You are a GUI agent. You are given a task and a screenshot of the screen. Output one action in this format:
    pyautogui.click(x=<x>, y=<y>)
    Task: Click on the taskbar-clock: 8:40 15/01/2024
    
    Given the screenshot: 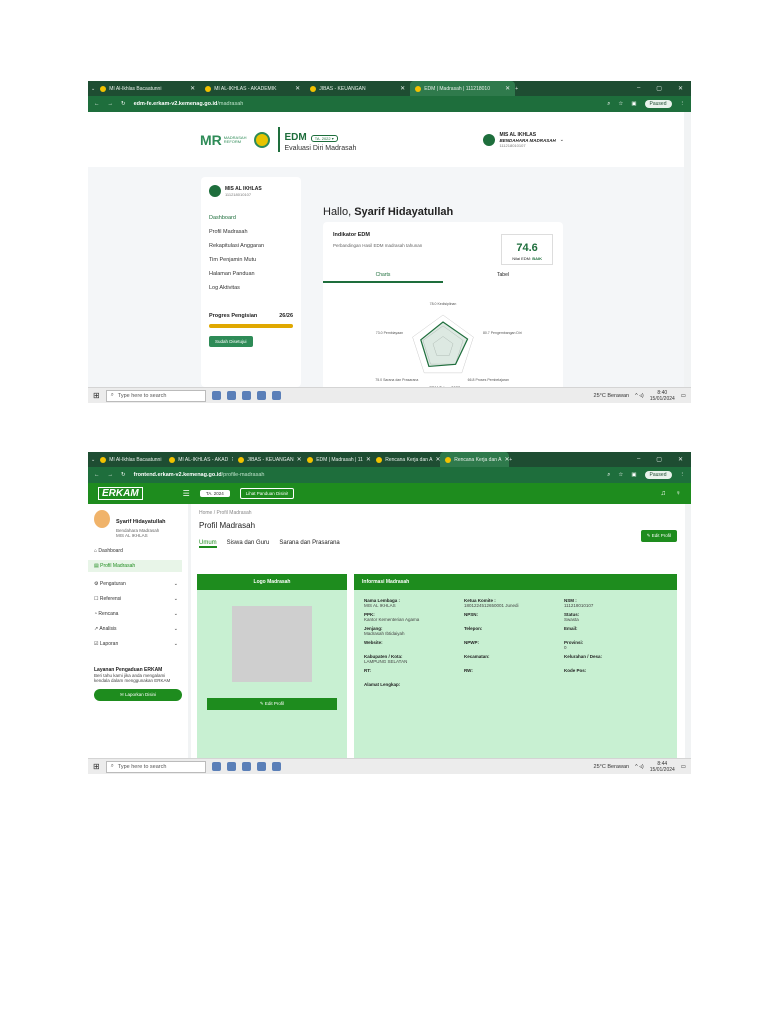 What is the action you would take?
    pyautogui.click(x=662, y=396)
    